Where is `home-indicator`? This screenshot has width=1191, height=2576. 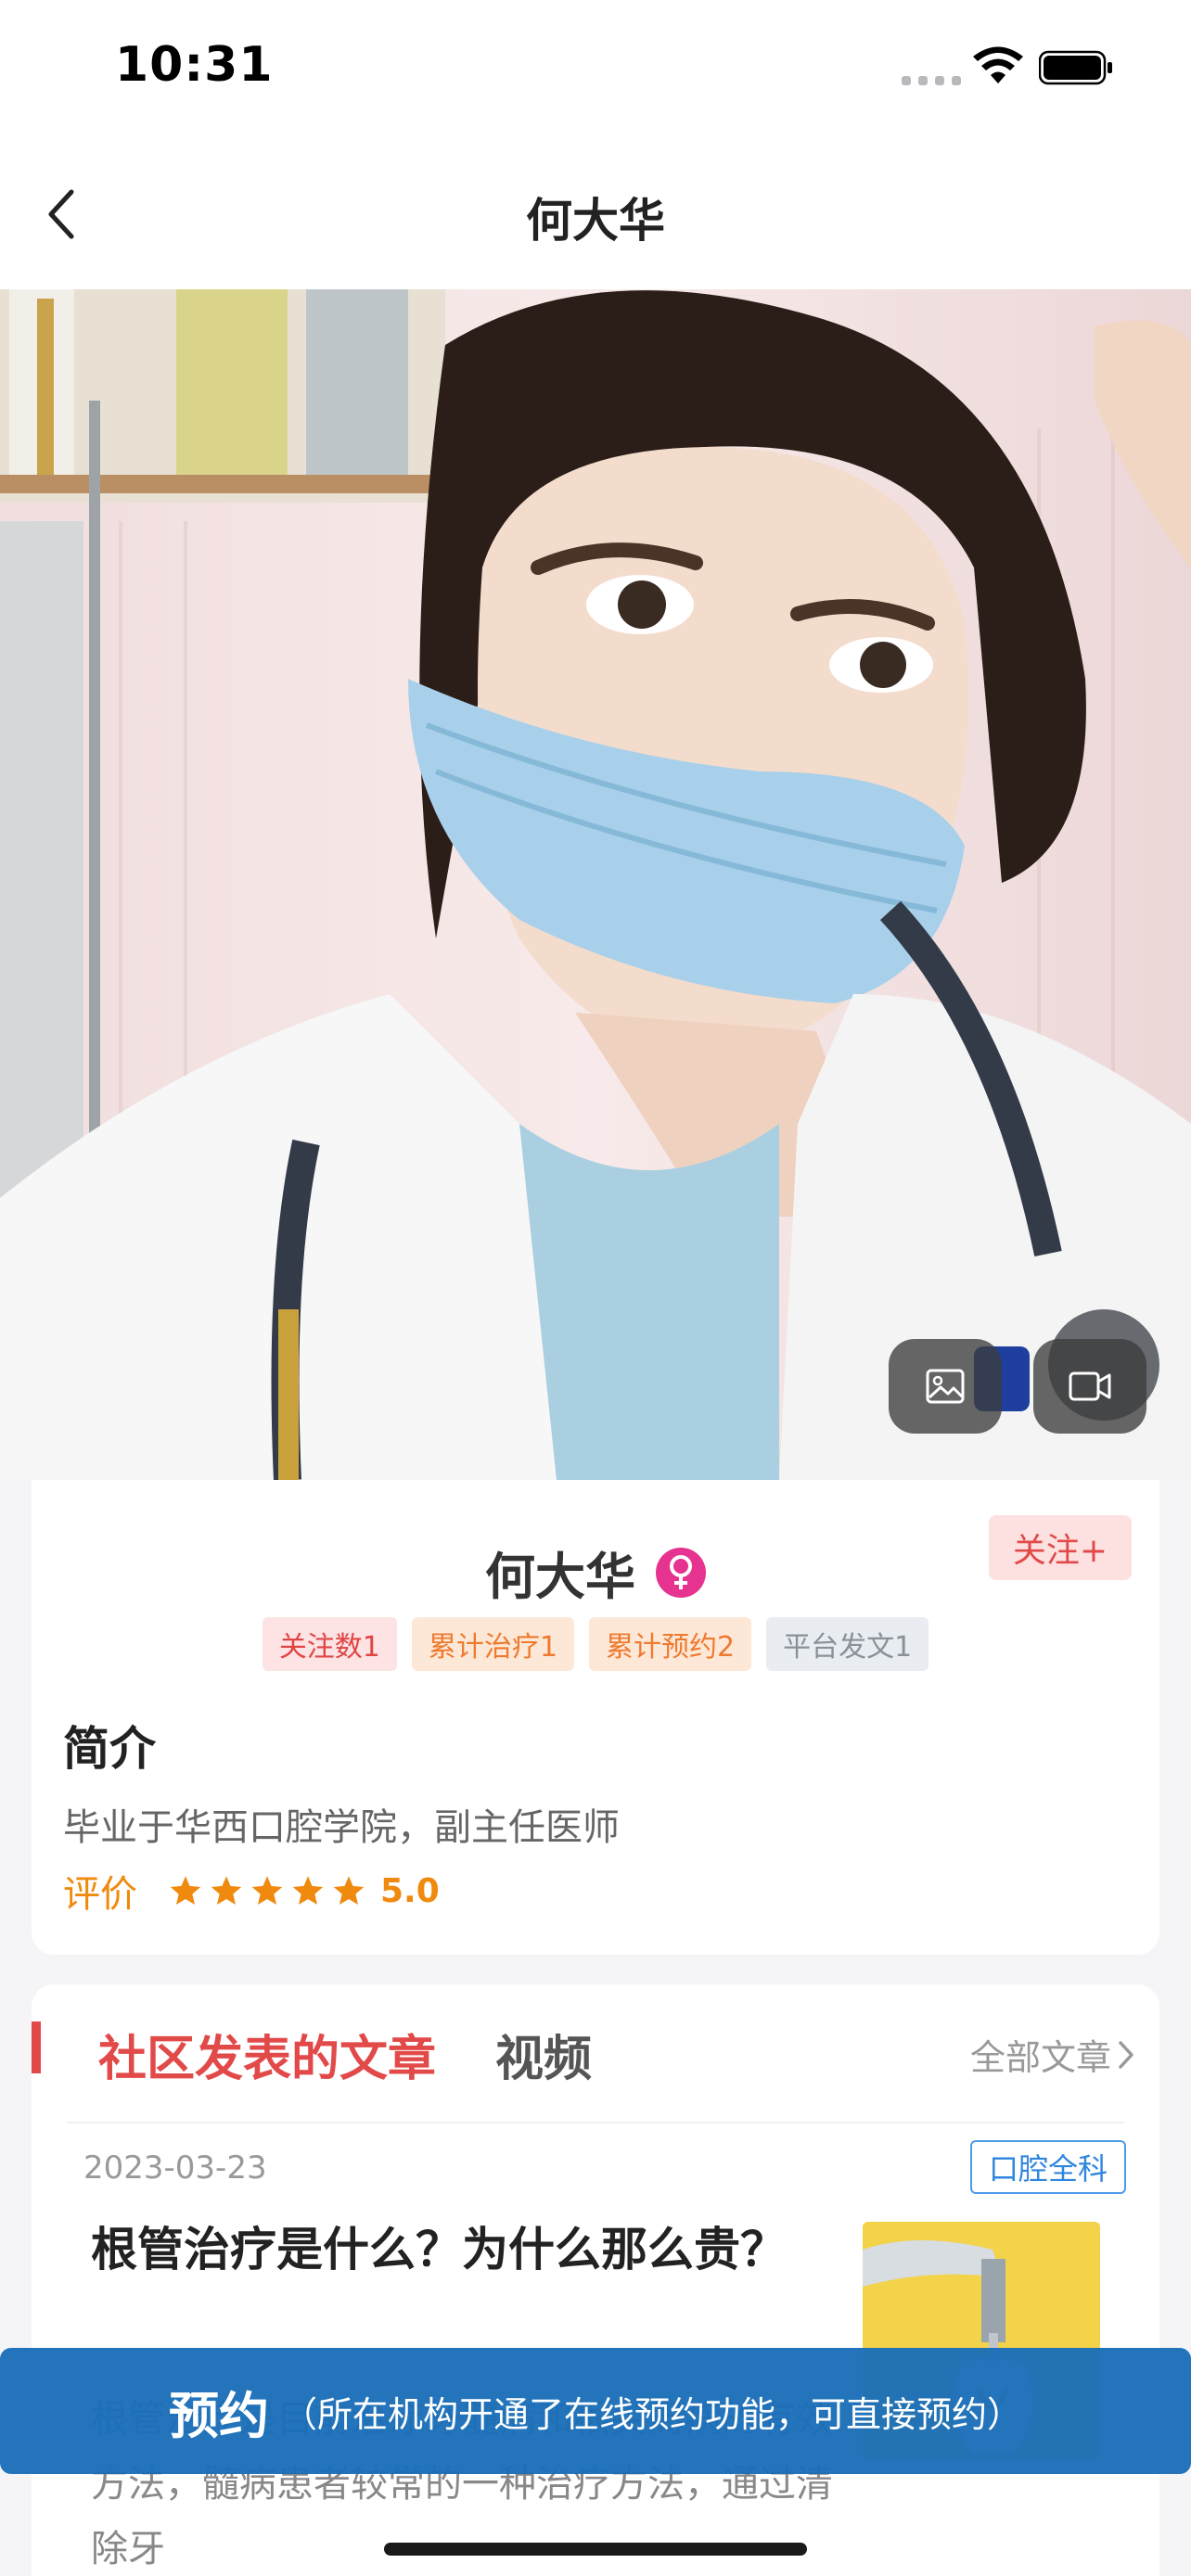
home-indicator is located at coordinates (595, 2549).